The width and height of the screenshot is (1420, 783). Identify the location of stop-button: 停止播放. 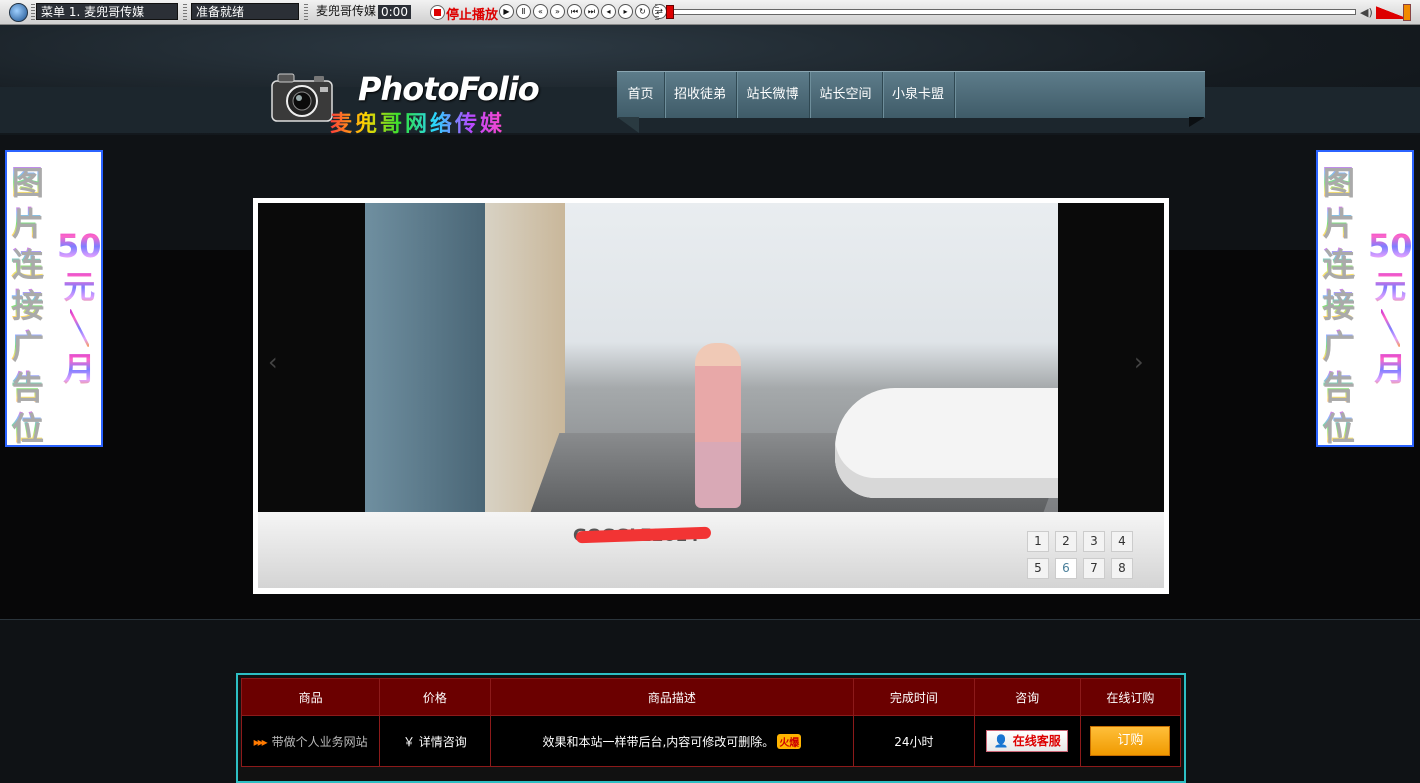
(472, 13).